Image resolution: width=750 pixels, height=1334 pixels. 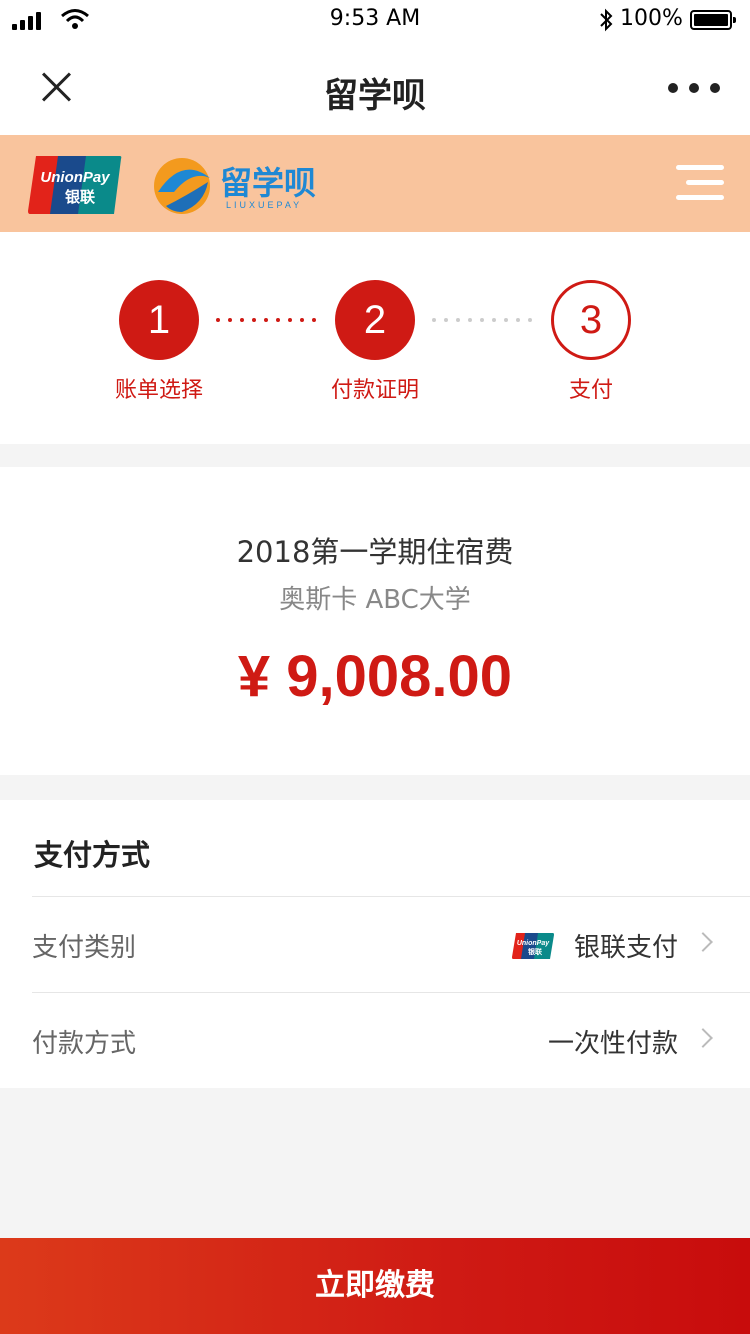 What do you see at coordinates (651, 18) in the screenshot?
I see `battery-percent: 100%` at bounding box center [651, 18].